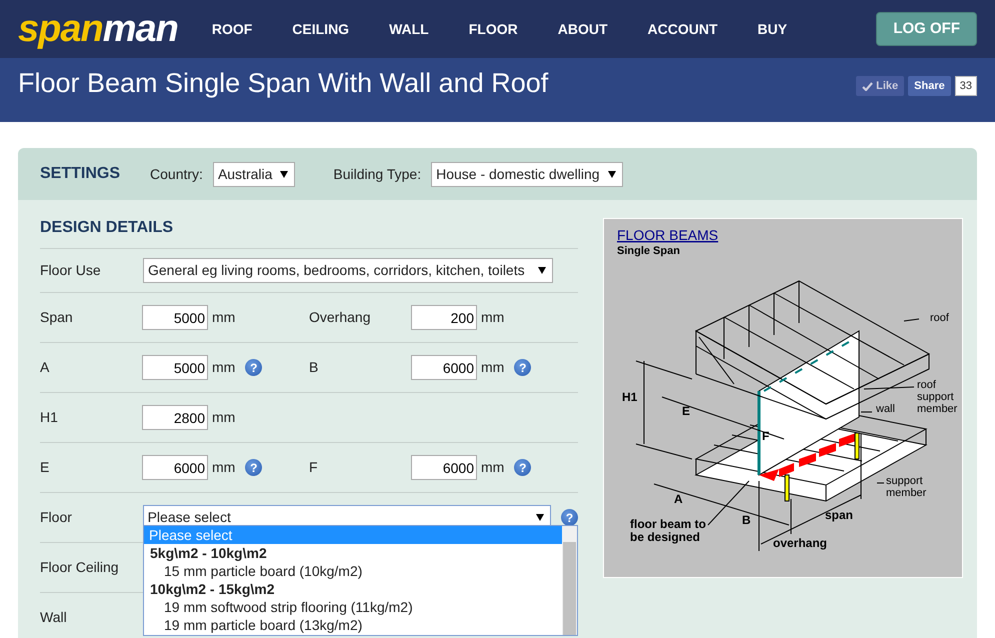  Describe the element at coordinates (283, 83) in the screenshot. I see `page-title: Floor Beam Single Span With Wall and Roof` at that location.